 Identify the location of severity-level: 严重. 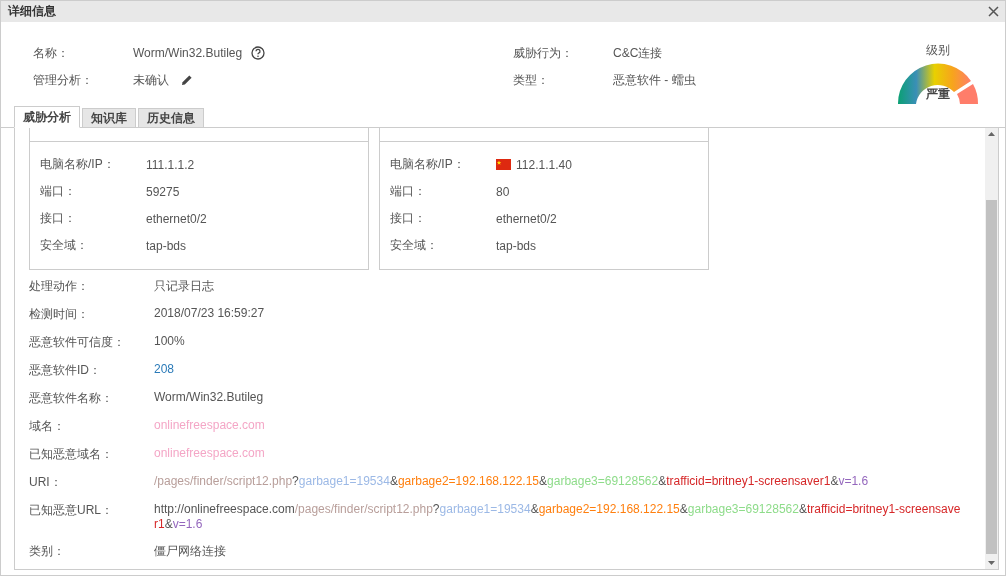
(938, 94).